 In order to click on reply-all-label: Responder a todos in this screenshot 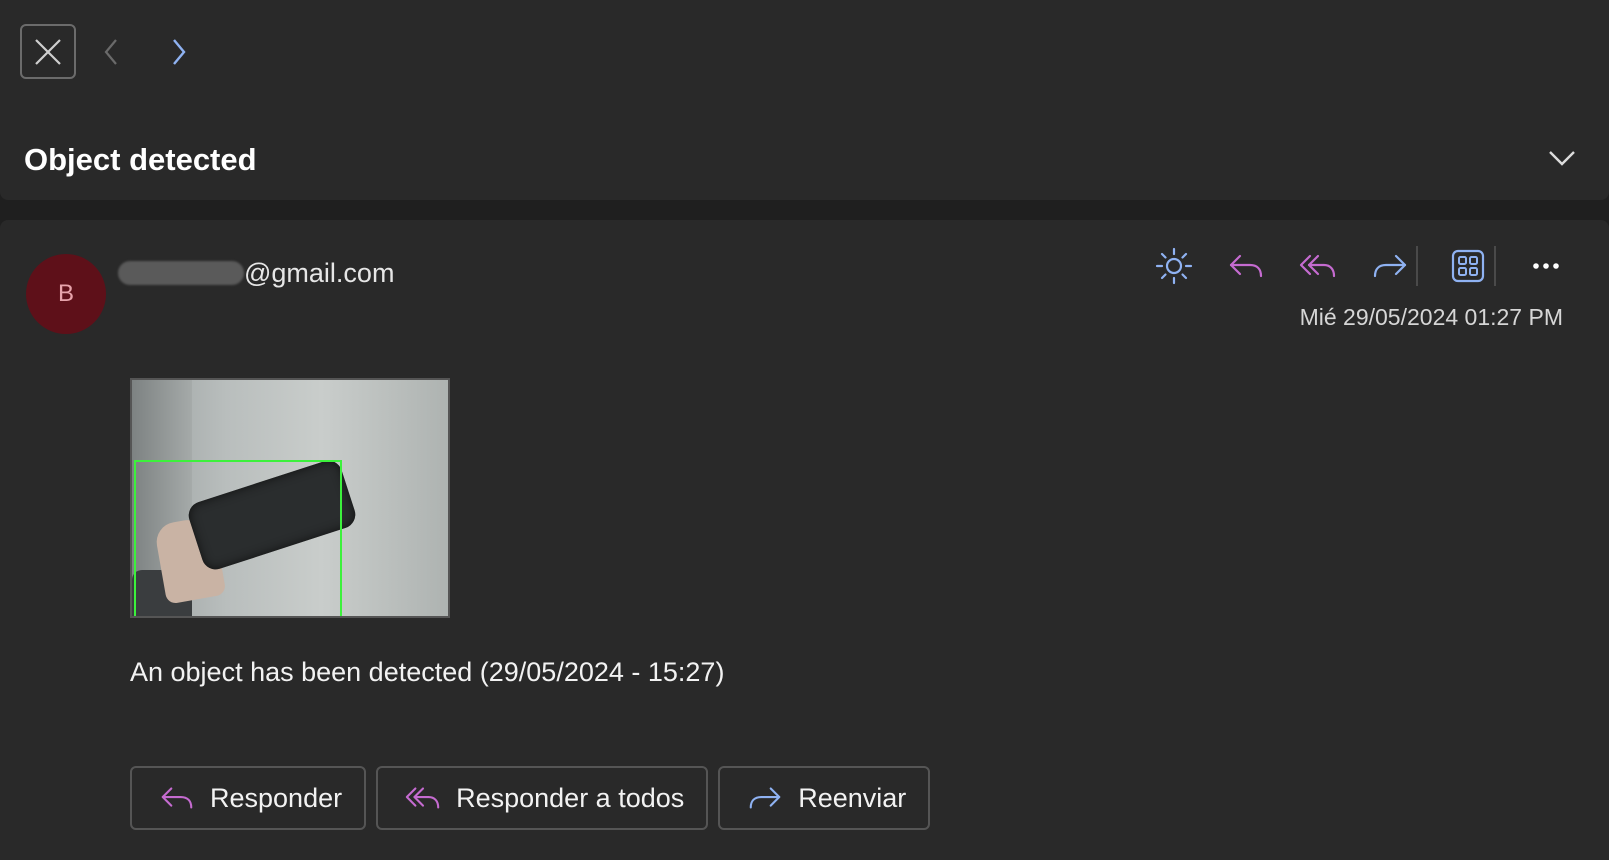, I will do `click(570, 797)`.